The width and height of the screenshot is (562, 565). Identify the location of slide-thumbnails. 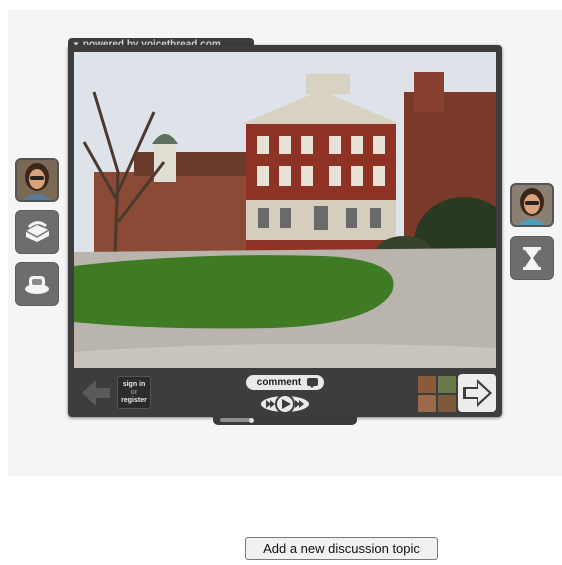
(437, 394).